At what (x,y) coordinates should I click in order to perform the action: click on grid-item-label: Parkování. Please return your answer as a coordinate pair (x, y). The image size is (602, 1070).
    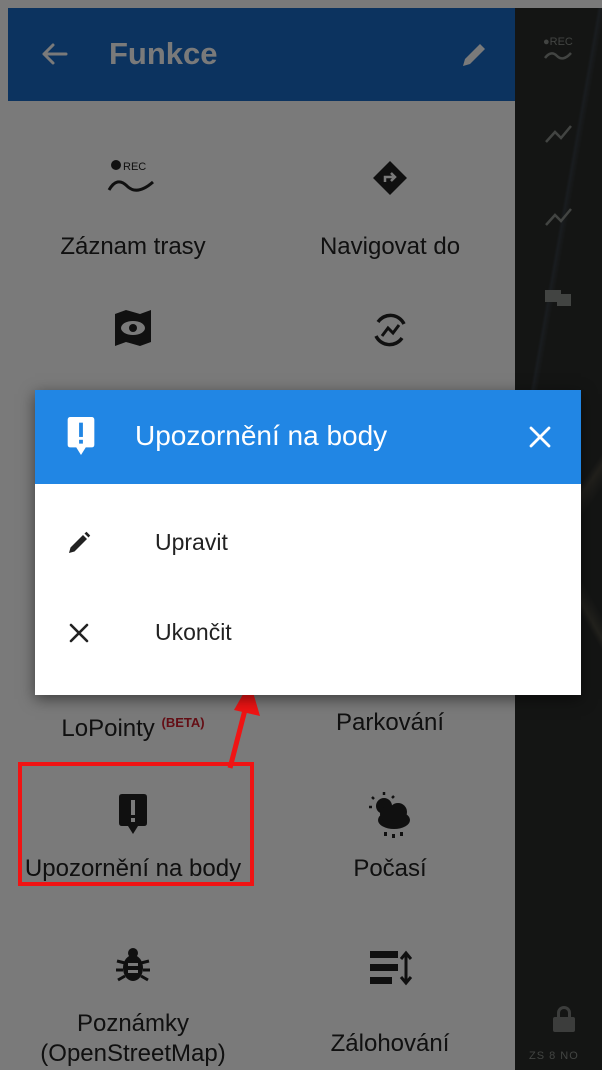
    Looking at the image, I should click on (390, 722).